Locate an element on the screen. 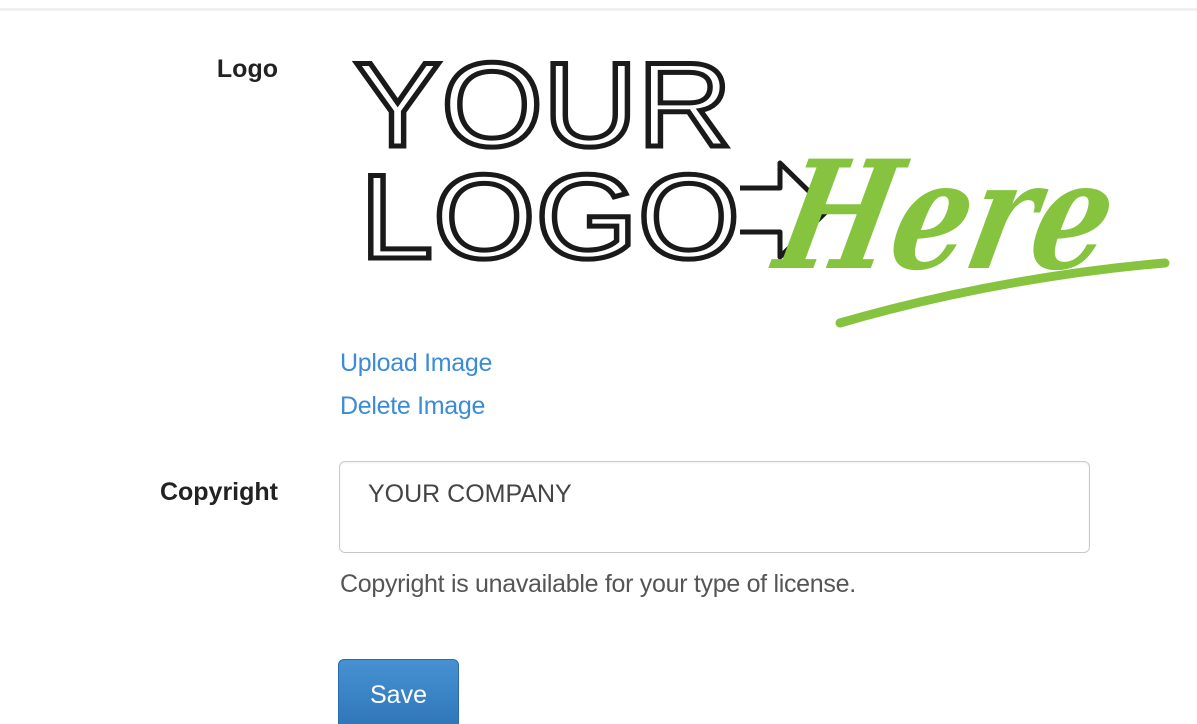 The image size is (1197, 724). upload-image-link: Upload Image is located at coordinates (416, 363).